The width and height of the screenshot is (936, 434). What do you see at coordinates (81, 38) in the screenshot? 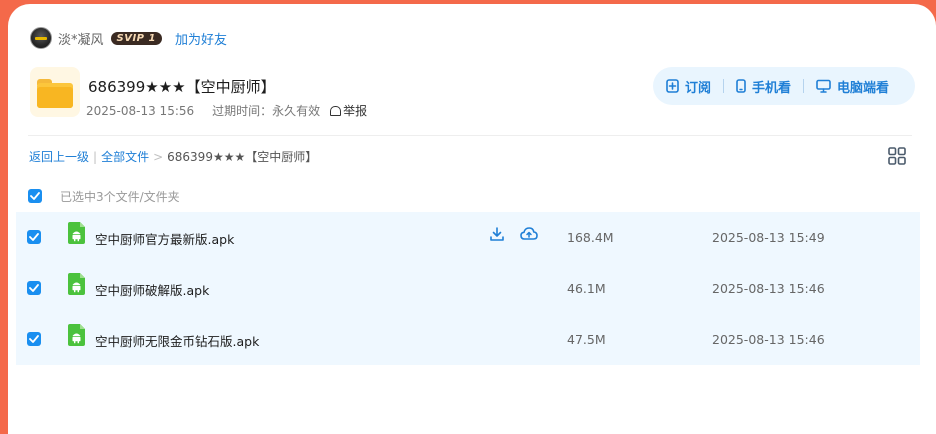
I see `sharer-name: 淡*凝风` at bounding box center [81, 38].